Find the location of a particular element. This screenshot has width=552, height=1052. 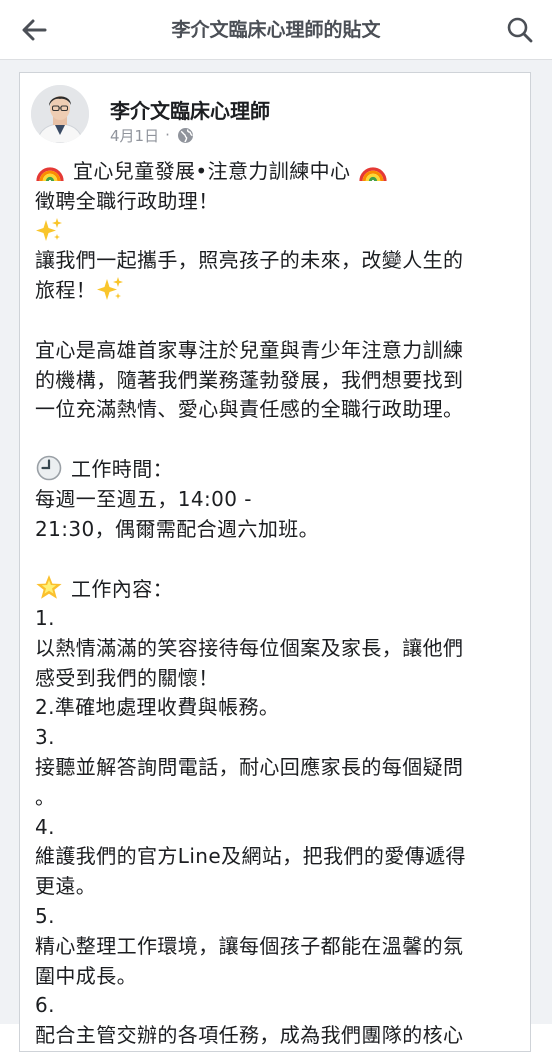

post-text: 工作時間： is located at coordinates (122, 468).